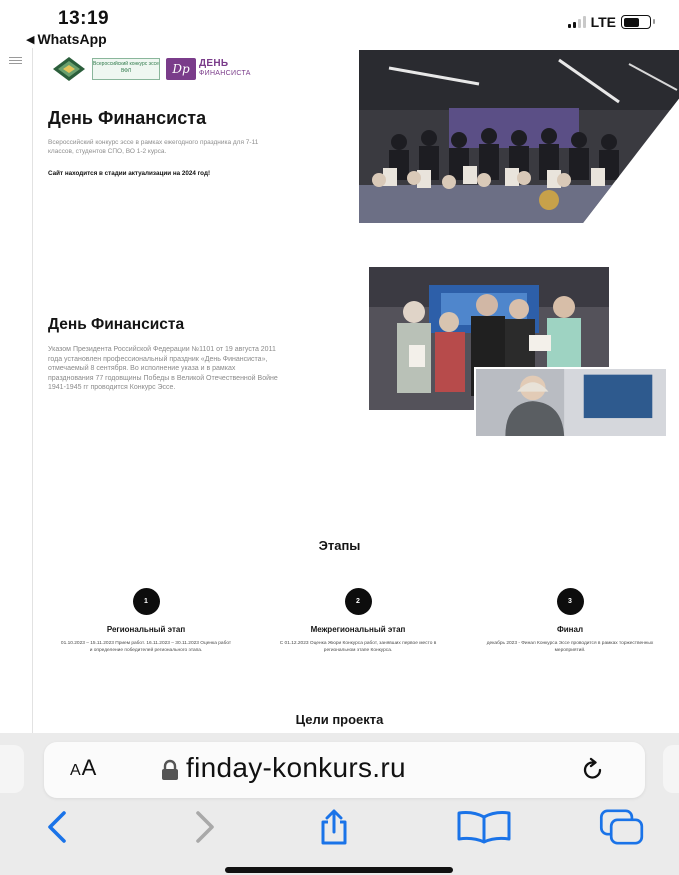 The image size is (679, 875). What do you see at coordinates (146, 601) in the screenshot?
I see `stage-number-badge: 1` at bounding box center [146, 601].